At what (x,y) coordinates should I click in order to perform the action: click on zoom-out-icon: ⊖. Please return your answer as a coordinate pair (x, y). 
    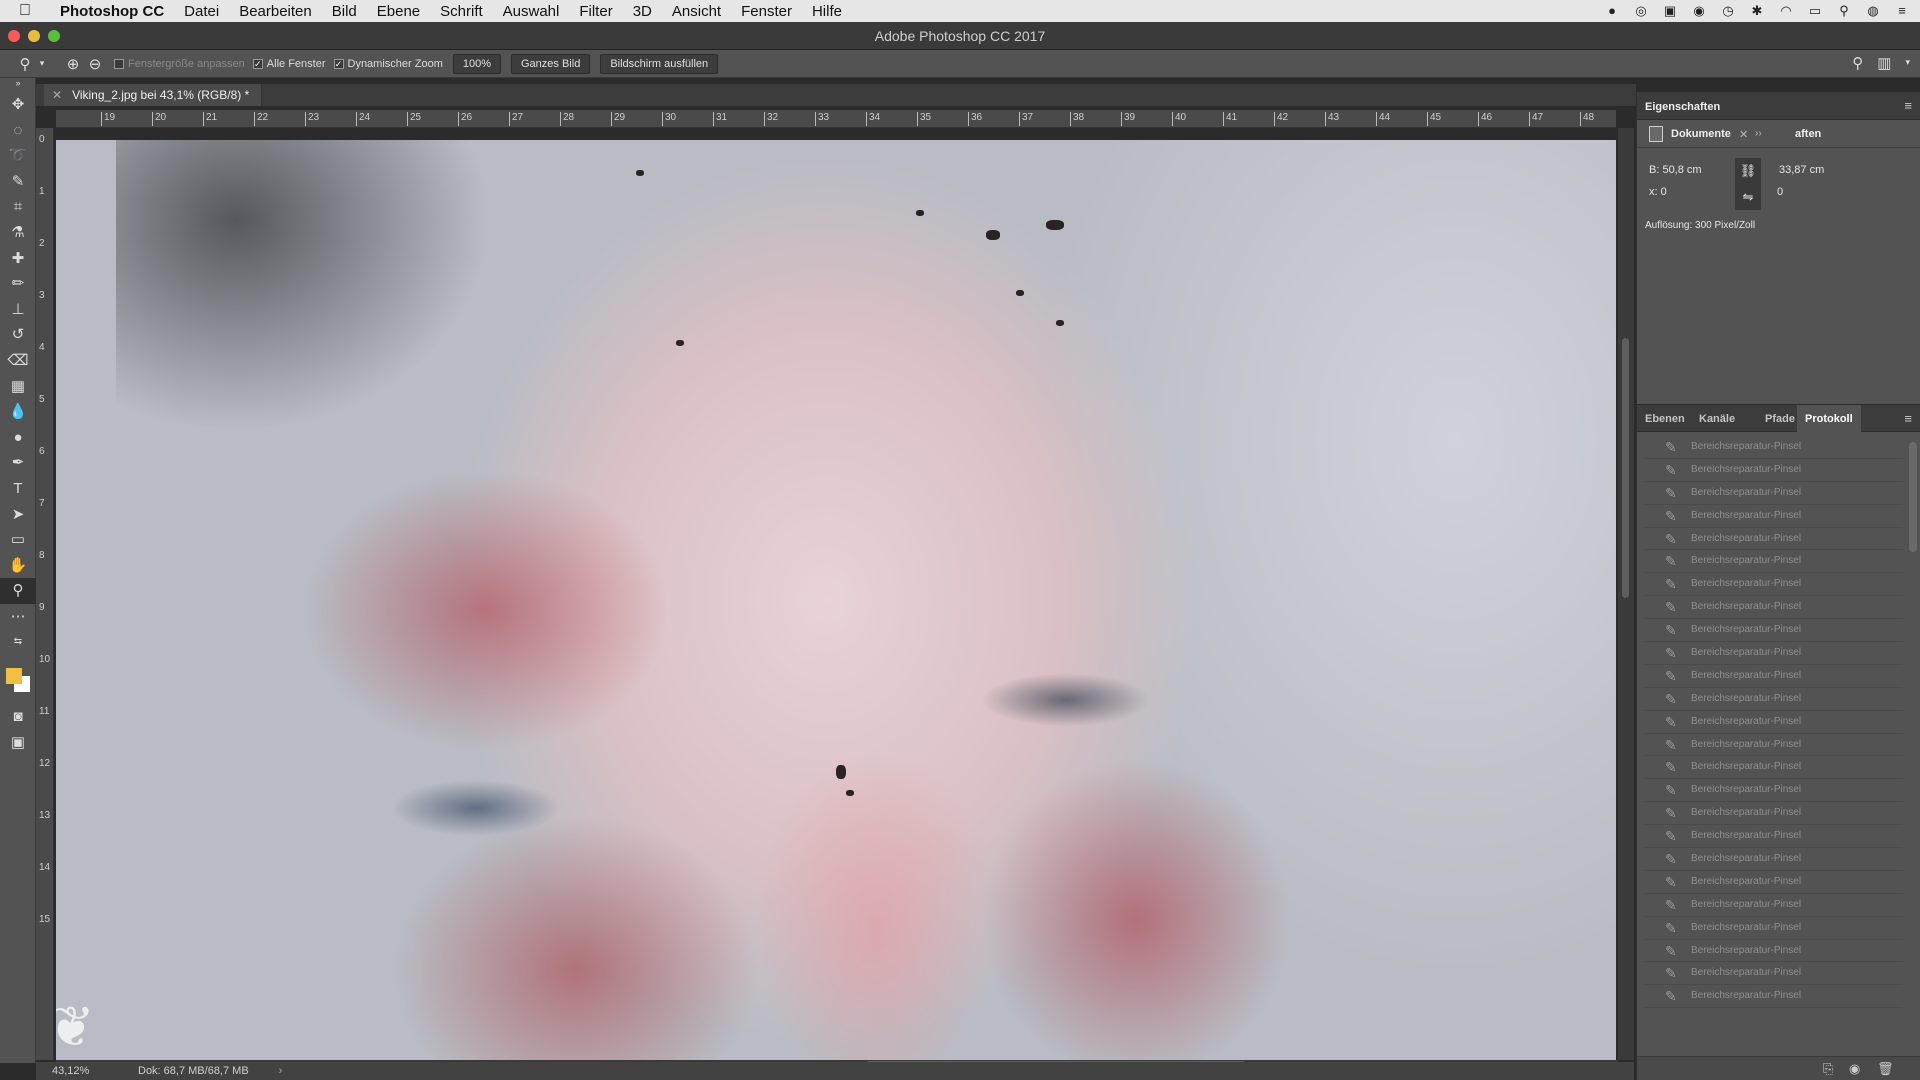
    Looking at the image, I should click on (95, 64).